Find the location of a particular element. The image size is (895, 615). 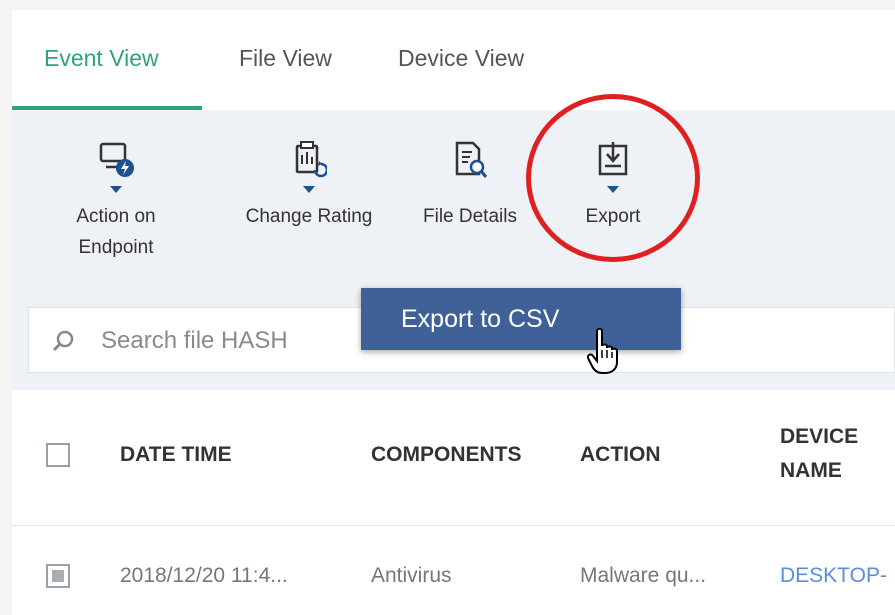

endpoint-action-icon is located at coordinates (116, 159).